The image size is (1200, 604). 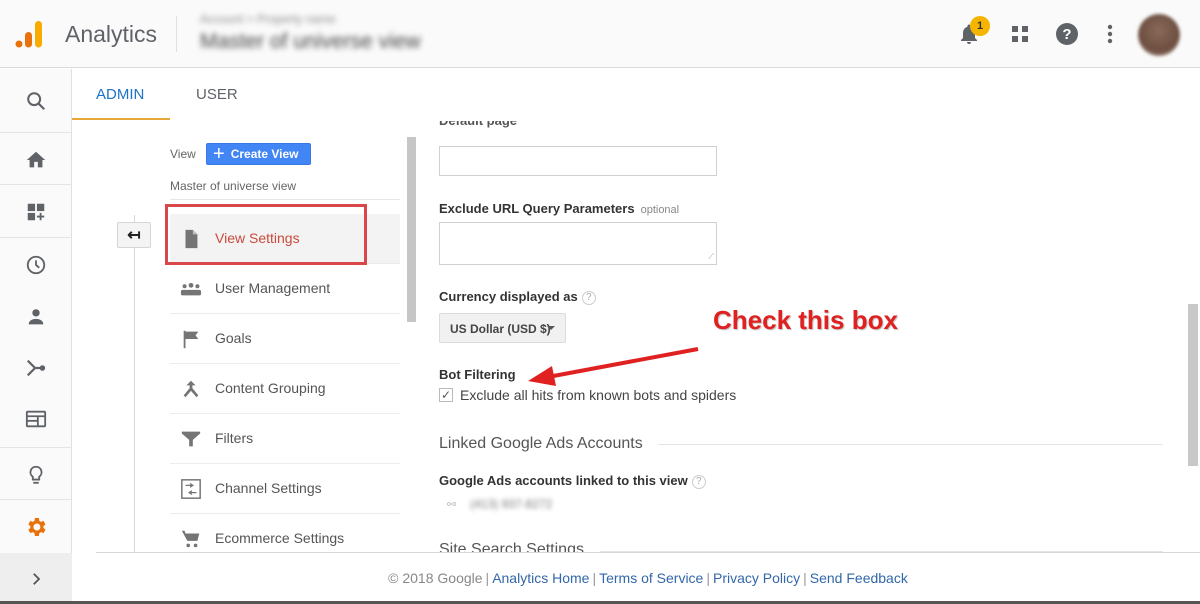 What do you see at coordinates (280, 538) in the screenshot?
I see `menu-item-label: Ecommerce Settings` at bounding box center [280, 538].